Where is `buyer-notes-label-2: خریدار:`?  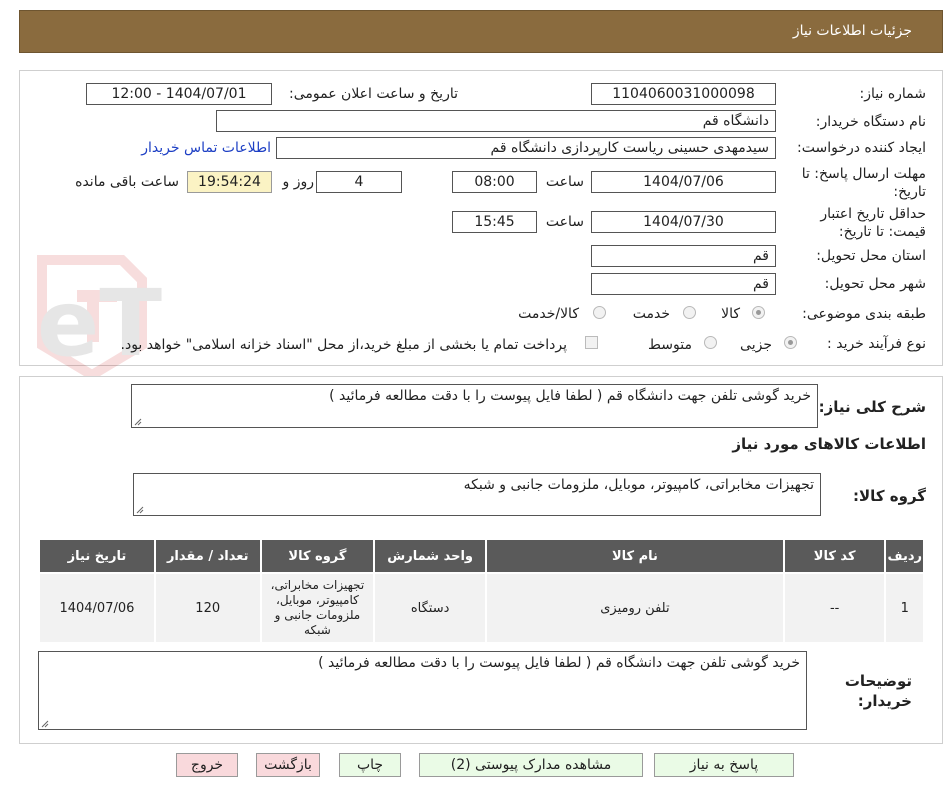 buyer-notes-label-2: خریدار: is located at coordinates (884, 701).